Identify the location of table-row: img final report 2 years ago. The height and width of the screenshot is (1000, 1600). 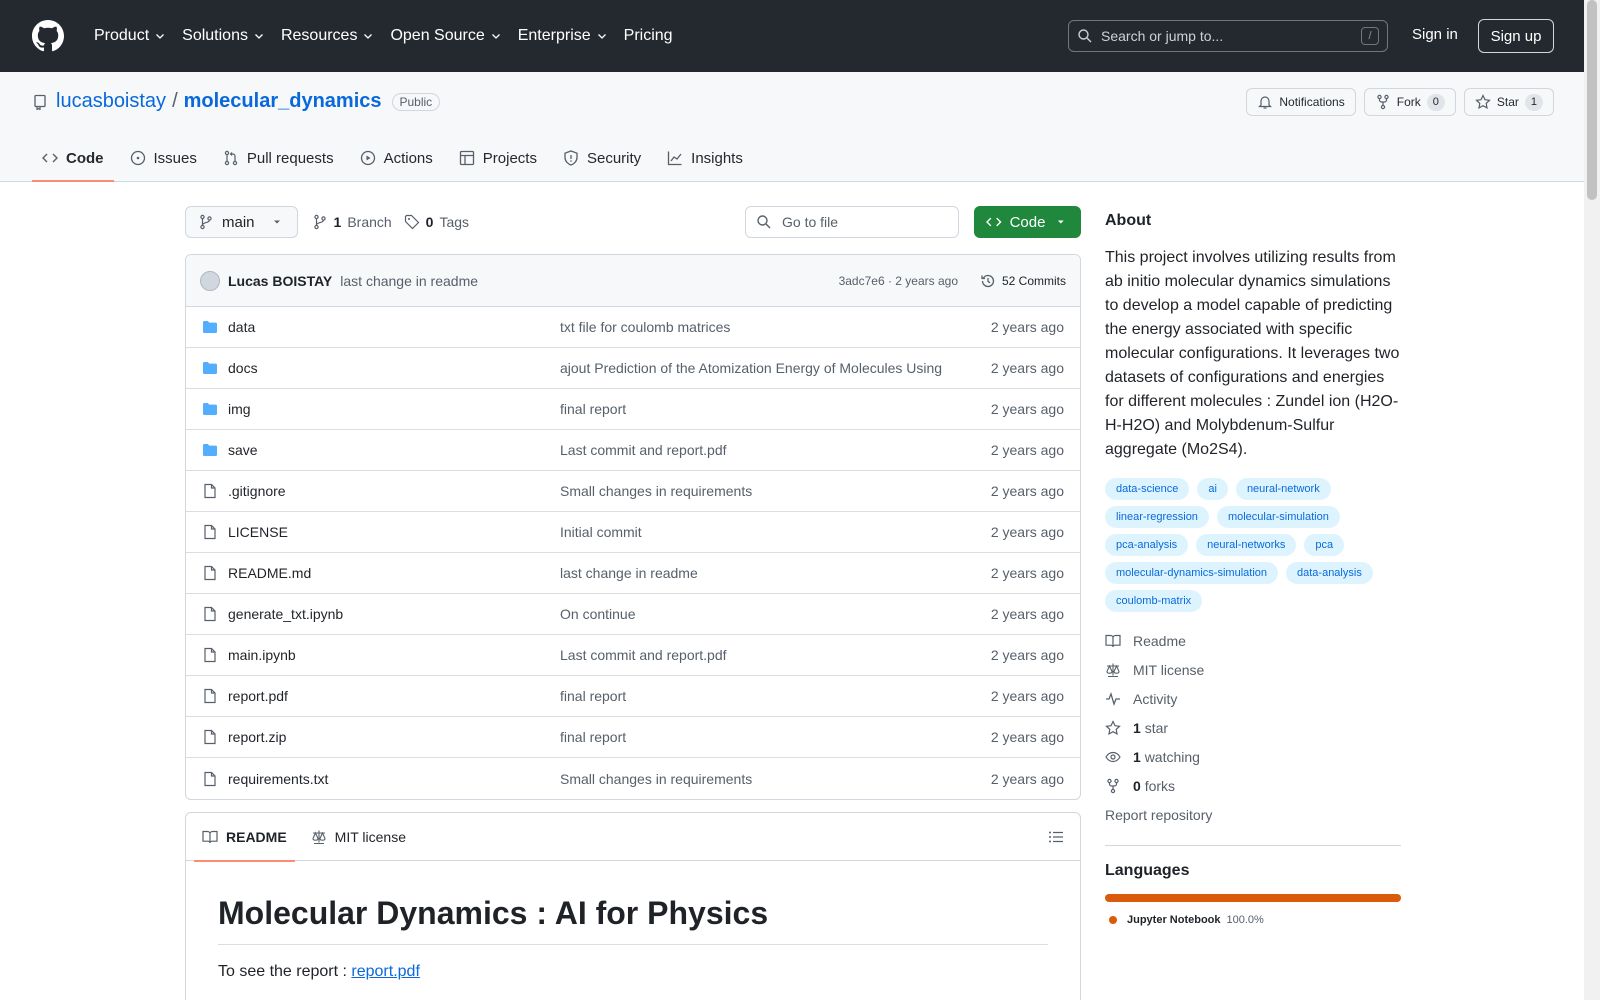
(633, 409).